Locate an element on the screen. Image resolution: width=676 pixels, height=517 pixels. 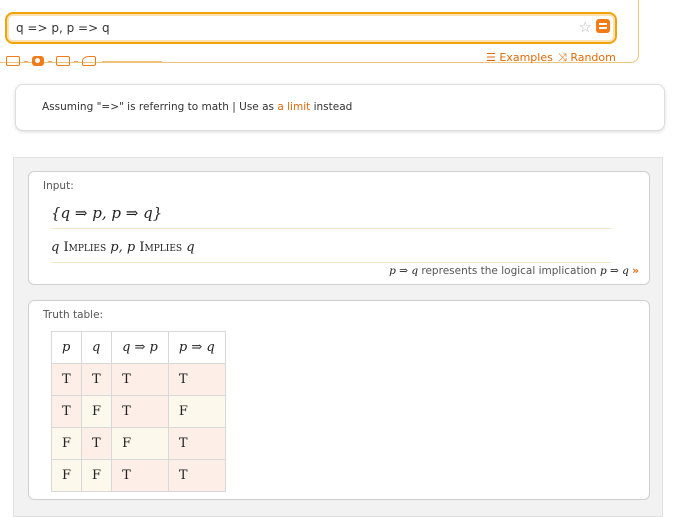
examples-link: ☰ Examples is located at coordinates (519, 57).